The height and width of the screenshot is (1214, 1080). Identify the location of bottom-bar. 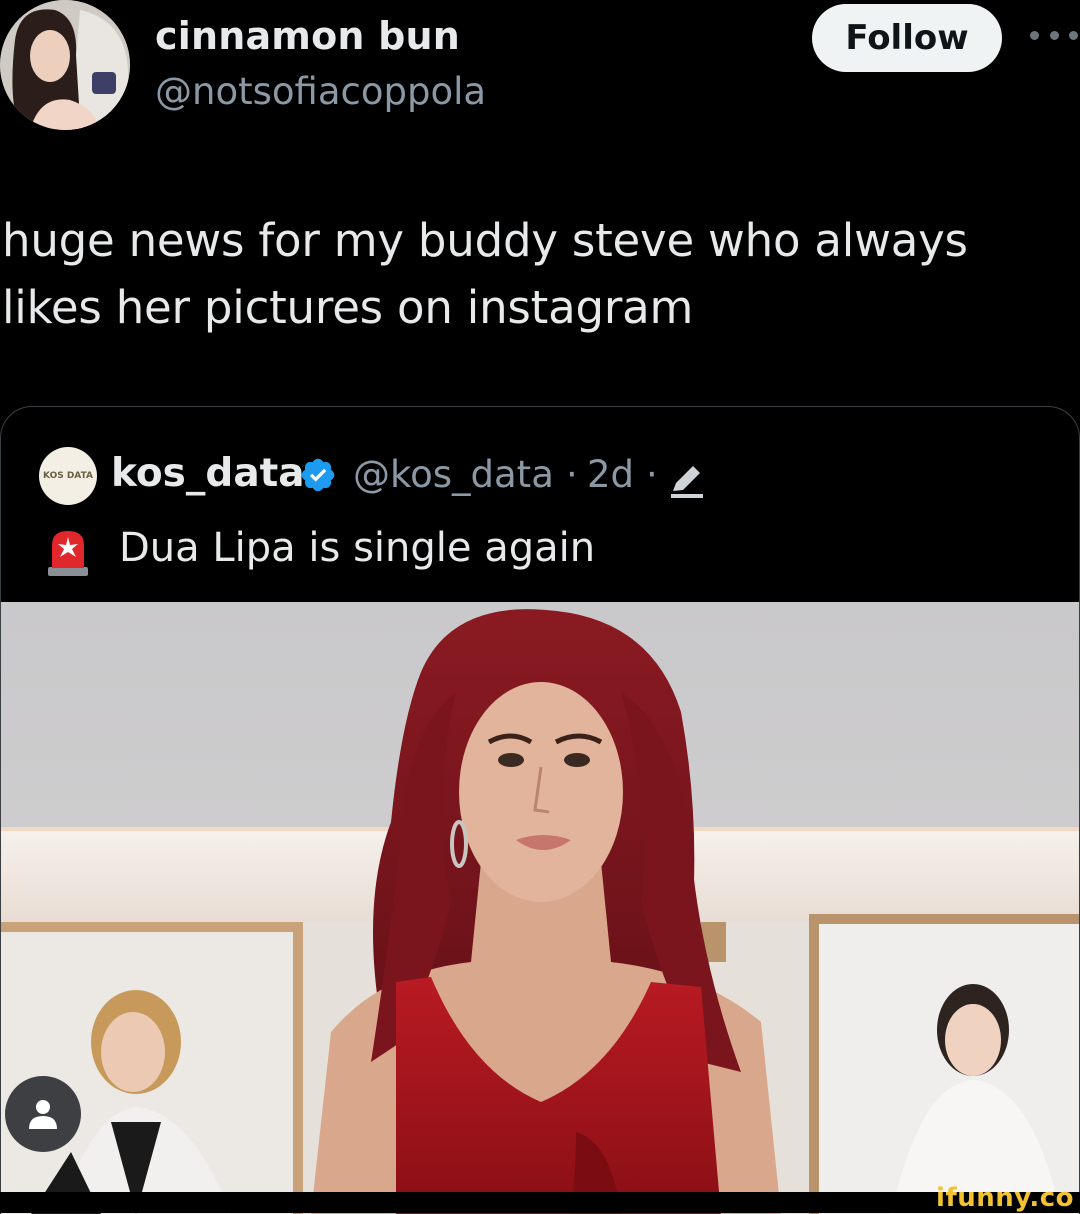
(540, 1202).